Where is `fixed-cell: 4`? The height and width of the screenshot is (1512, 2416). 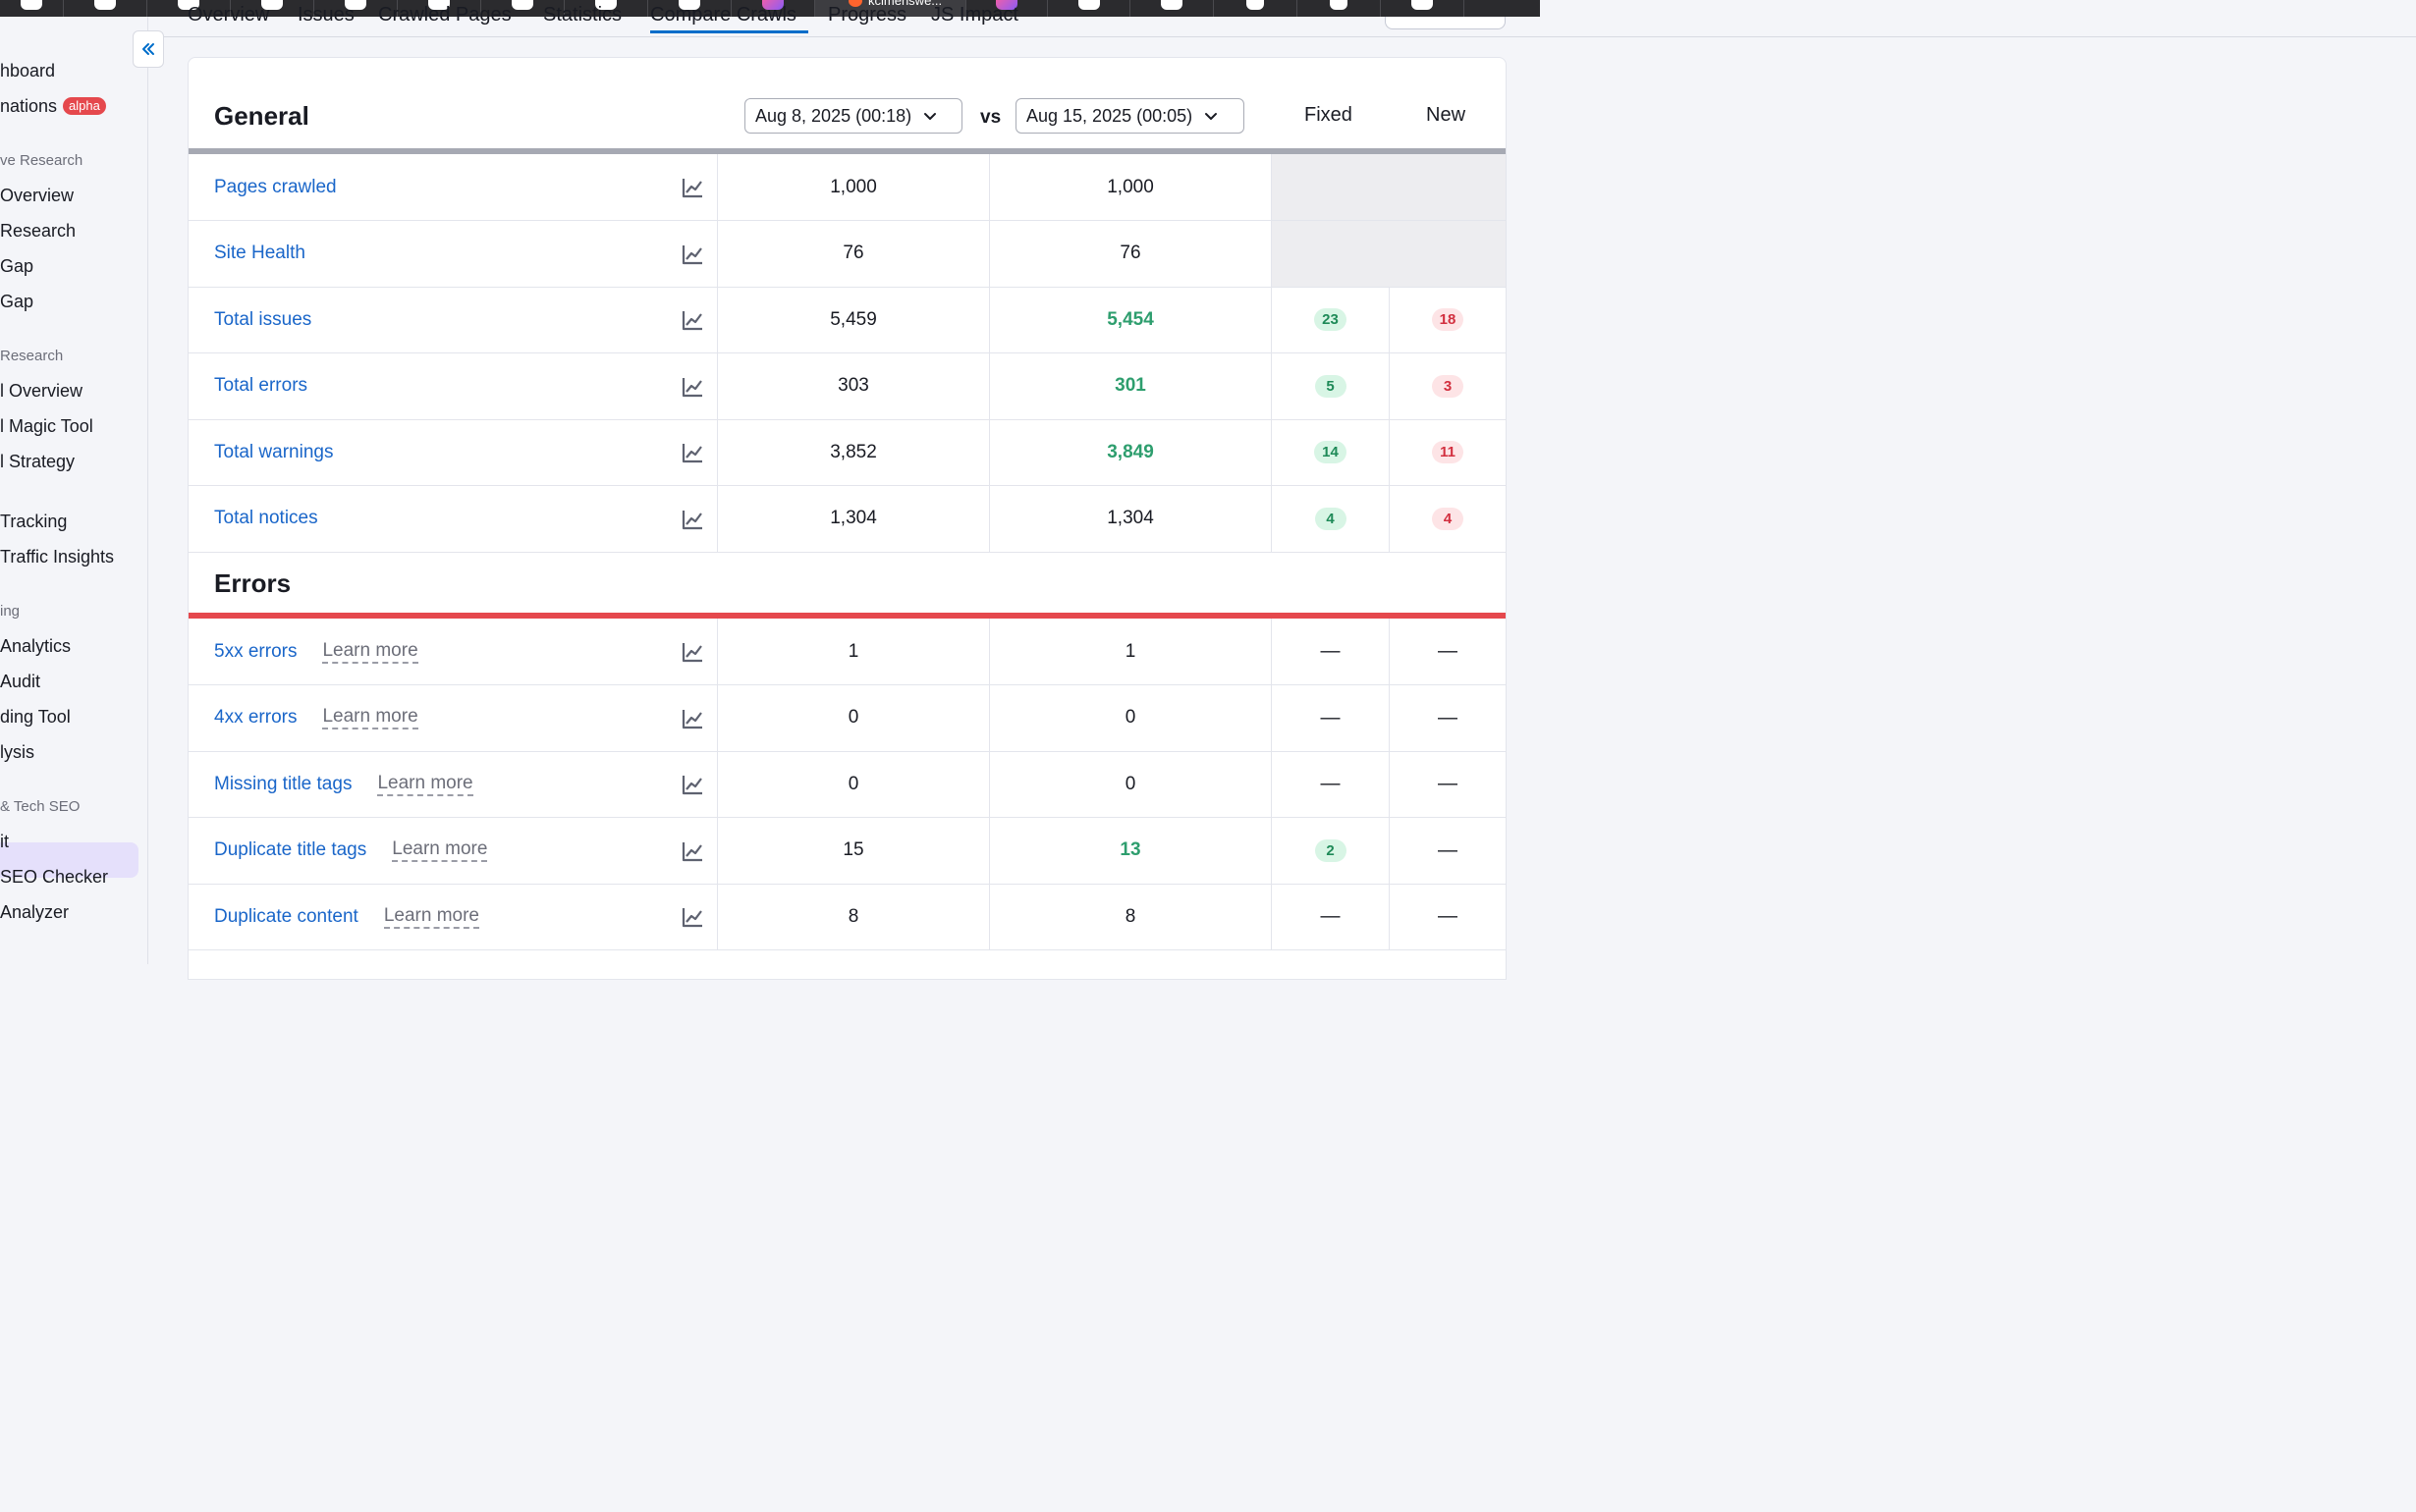
fixed-cell: 4 is located at coordinates (1331, 518).